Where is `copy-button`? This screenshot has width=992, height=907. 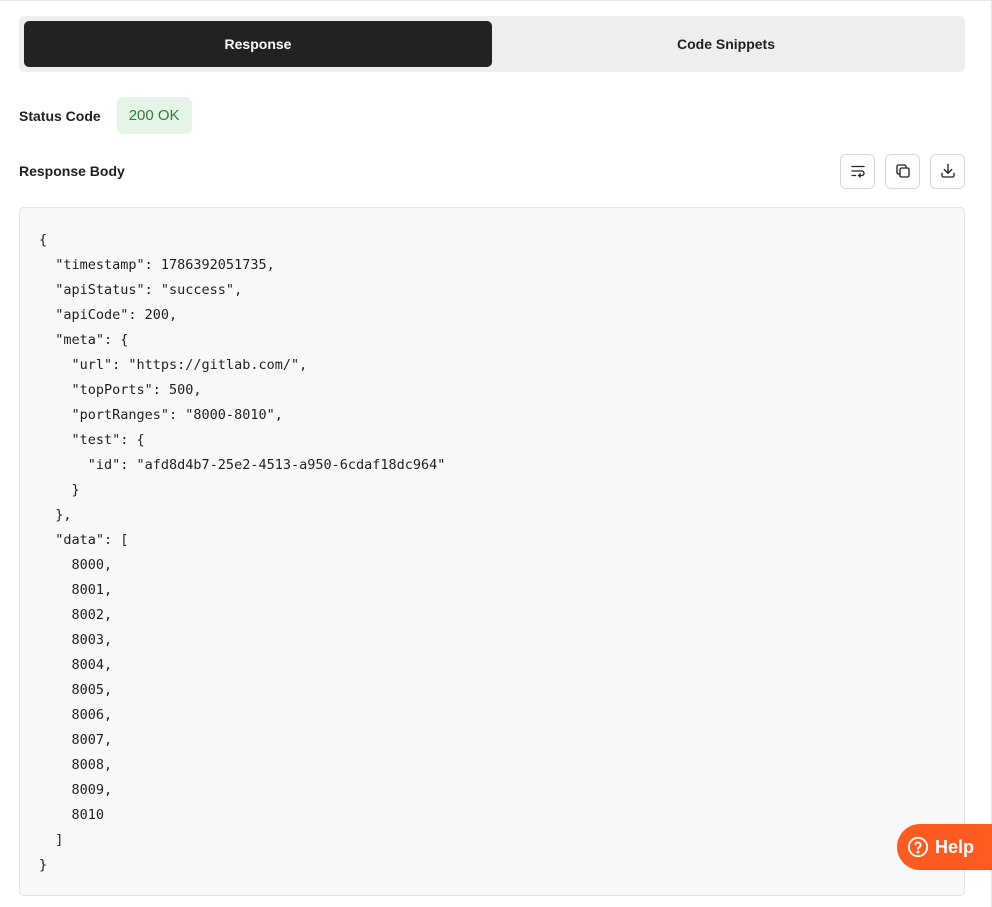
copy-button is located at coordinates (902, 171).